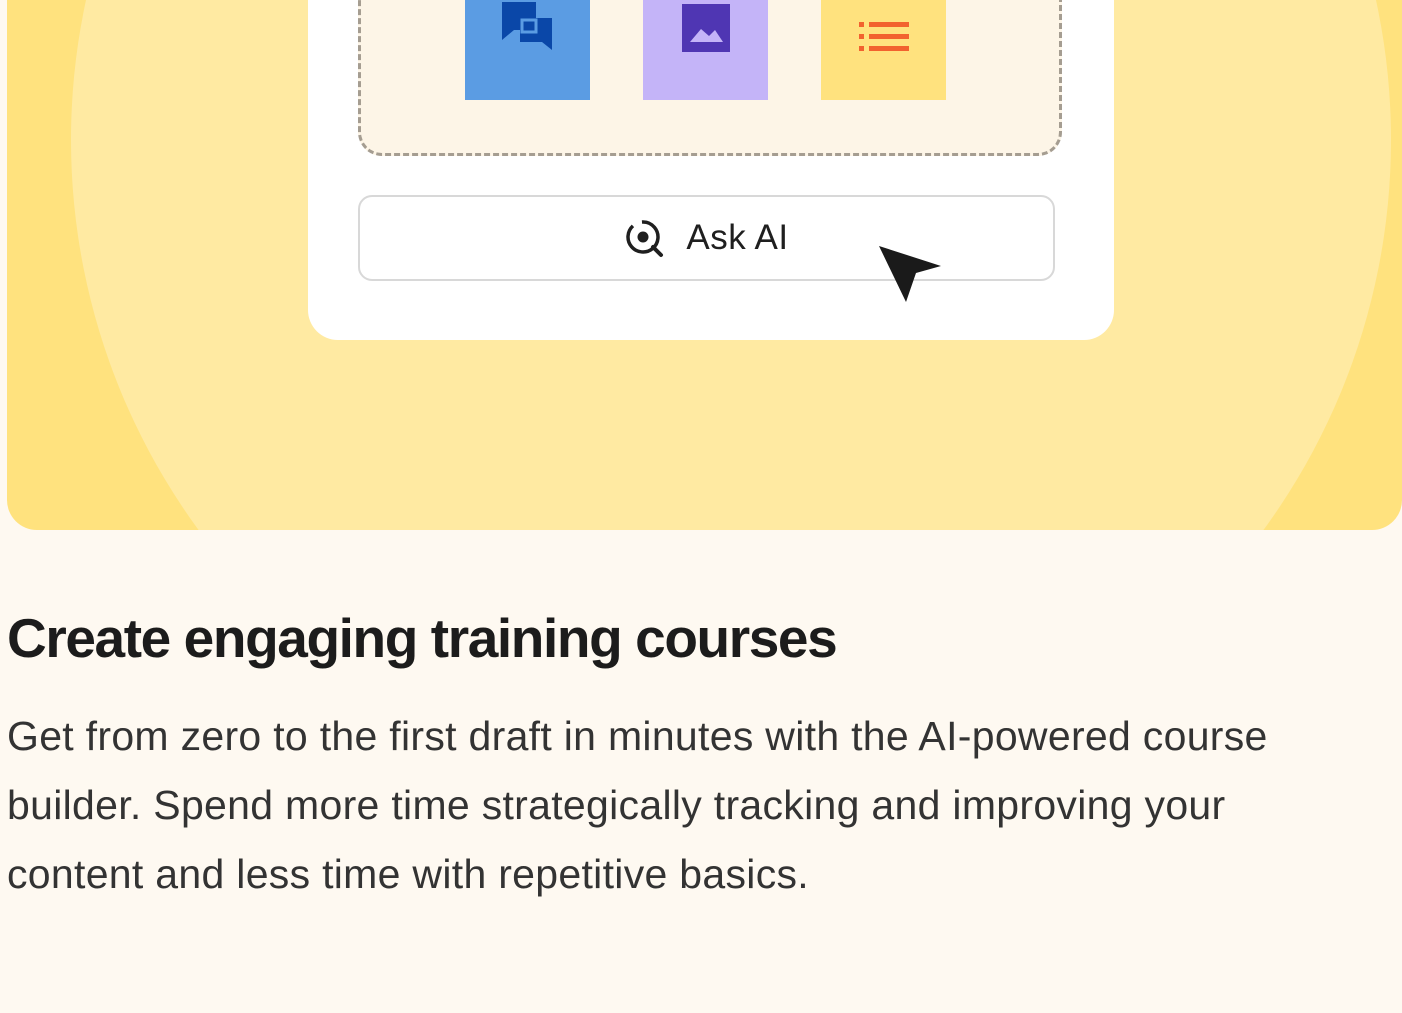 The width and height of the screenshot is (1402, 1013). I want to click on content-dropzone, so click(710, 78).